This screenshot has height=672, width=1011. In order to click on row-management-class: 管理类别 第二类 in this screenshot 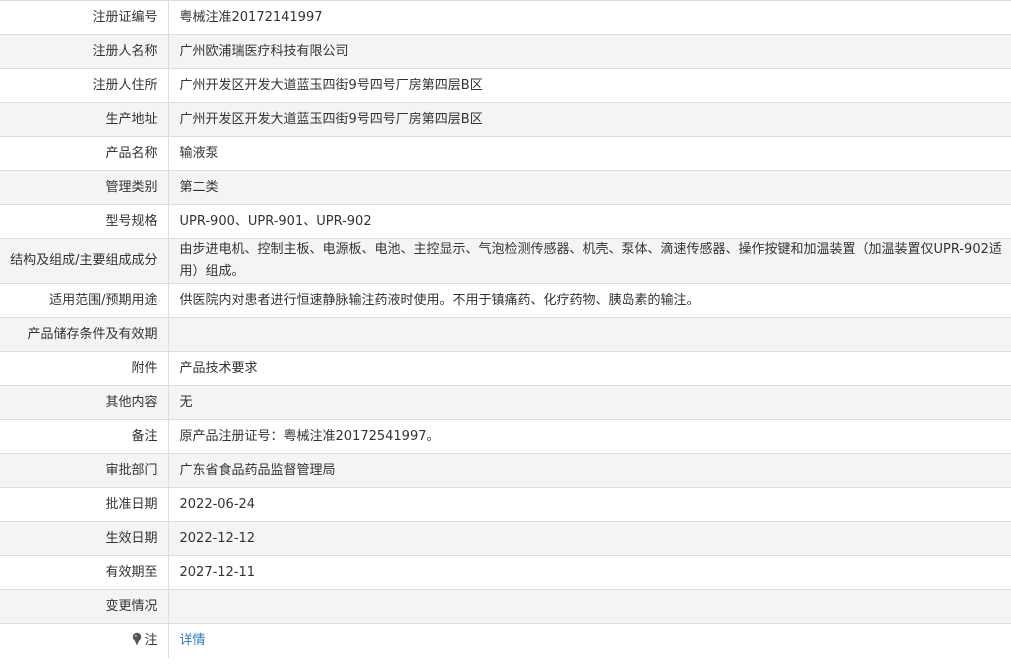, I will do `click(505, 187)`.